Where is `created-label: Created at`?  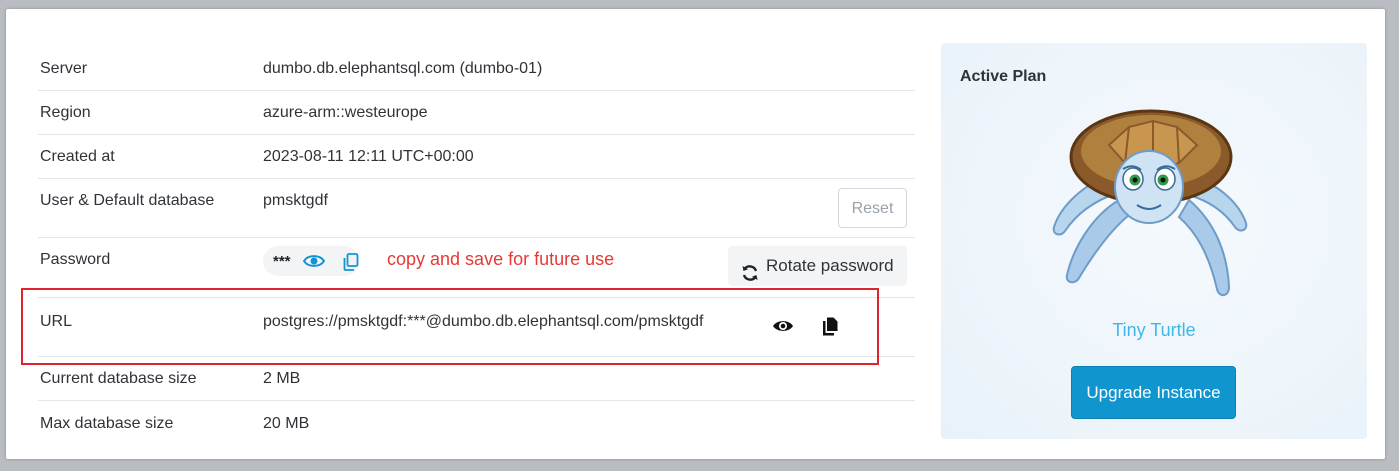
created-label: Created at is located at coordinates (77, 156).